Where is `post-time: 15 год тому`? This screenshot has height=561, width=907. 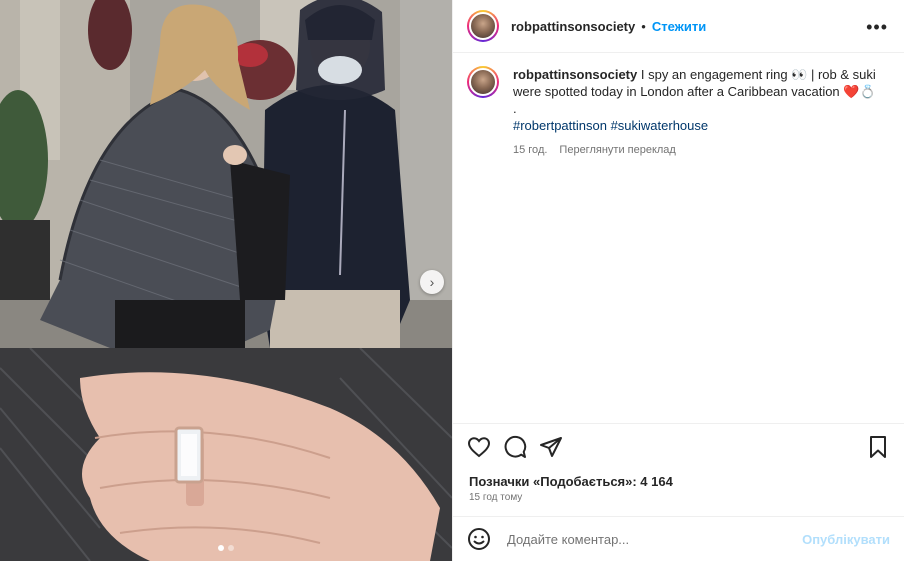 post-time: 15 год тому is located at coordinates (496, 497).